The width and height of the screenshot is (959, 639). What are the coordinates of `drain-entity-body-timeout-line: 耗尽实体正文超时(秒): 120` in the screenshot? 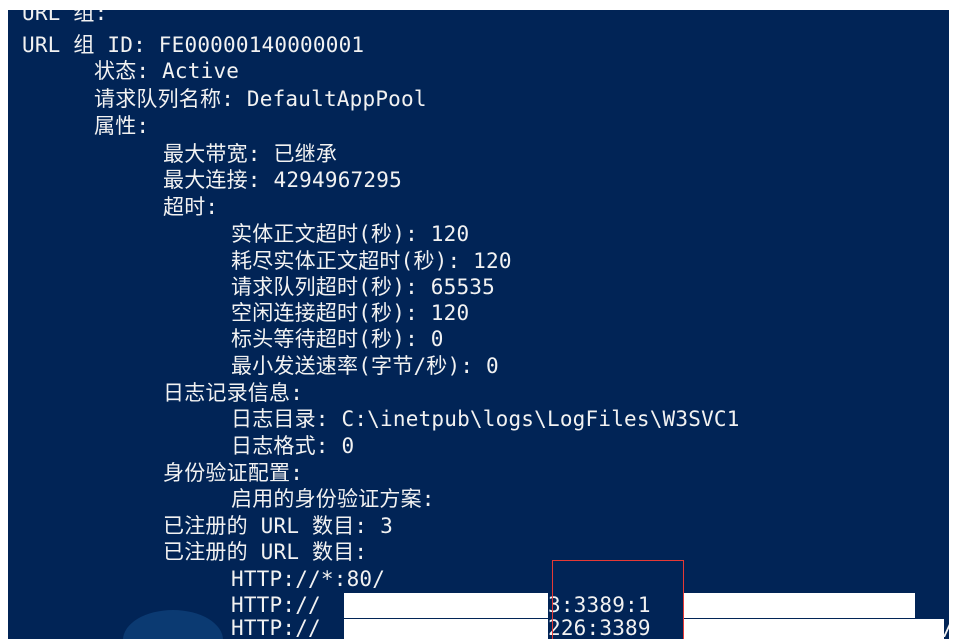 It's located at (371, 261).